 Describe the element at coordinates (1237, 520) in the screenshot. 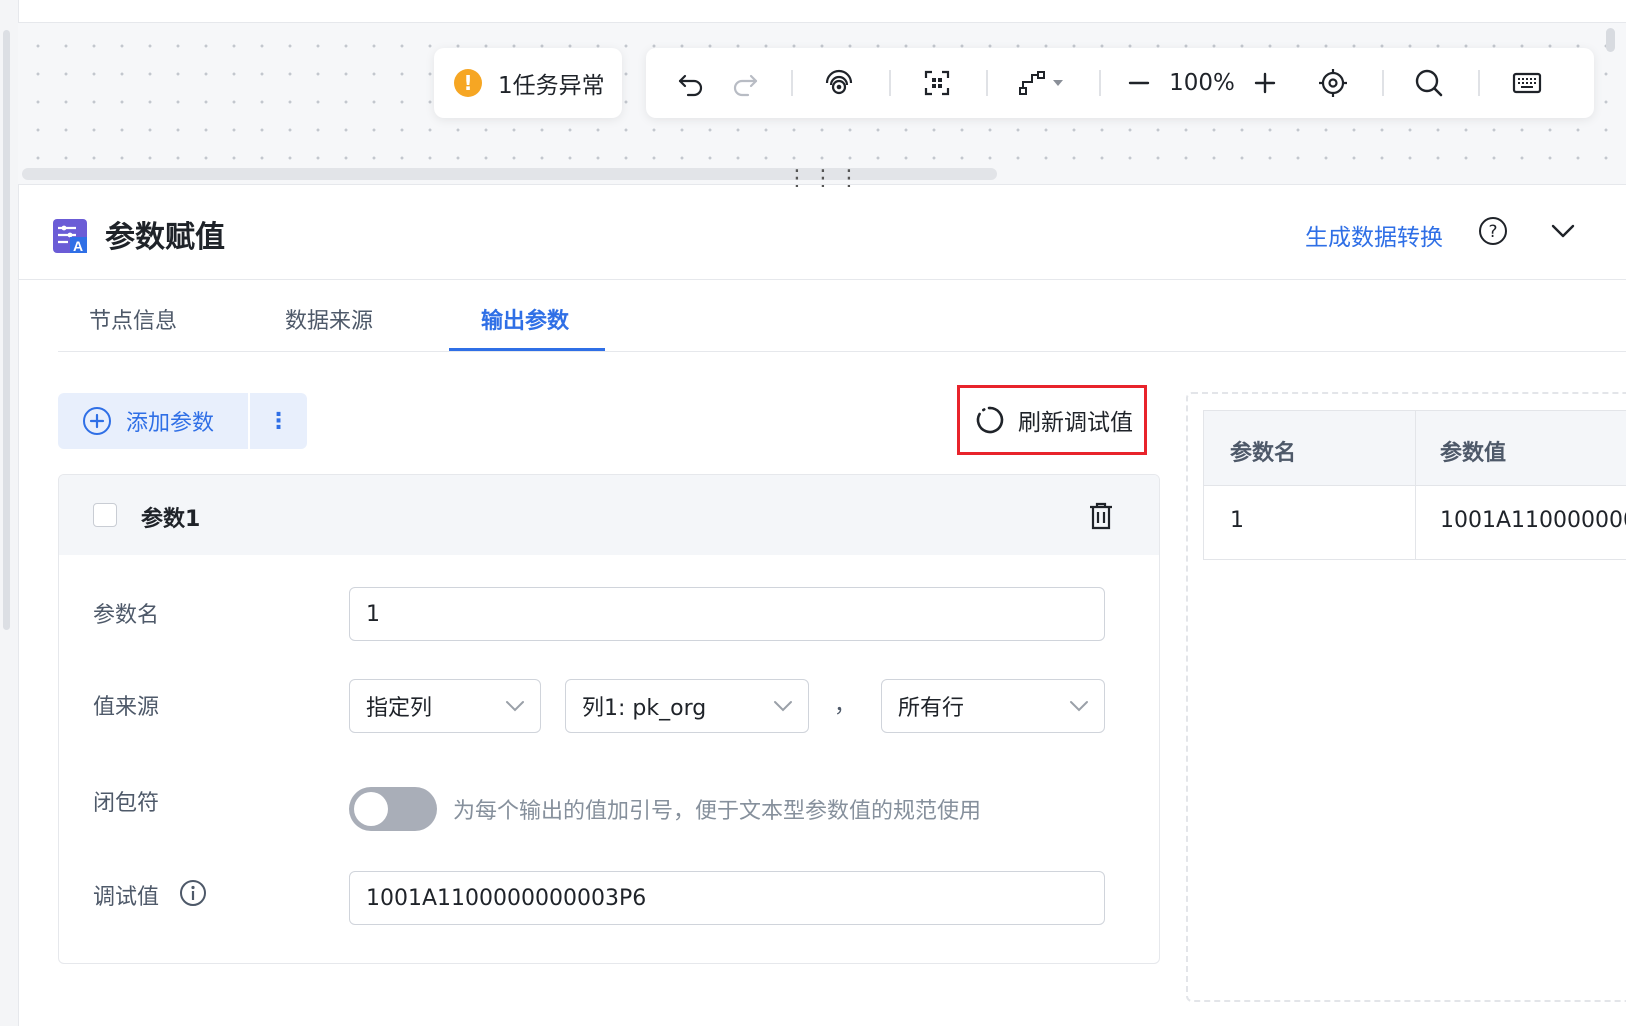

I see `table-cell-param-name: 1` at that location.